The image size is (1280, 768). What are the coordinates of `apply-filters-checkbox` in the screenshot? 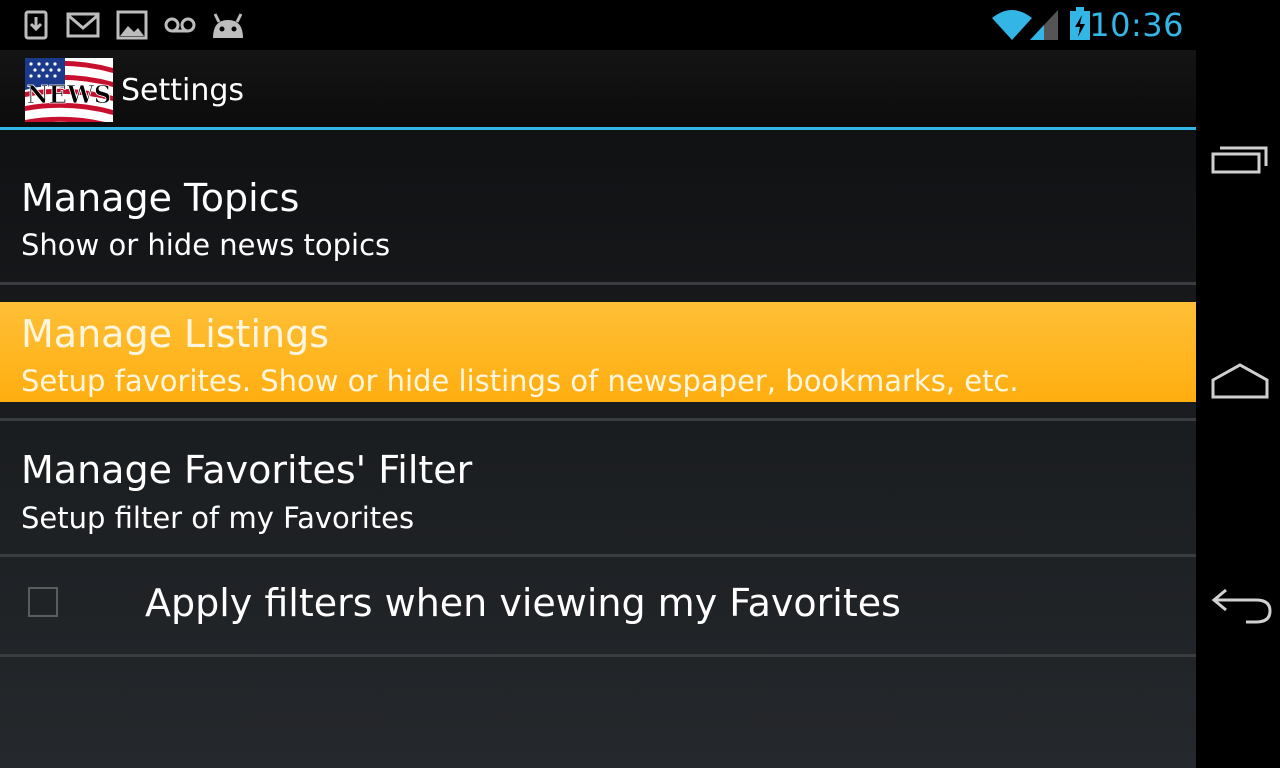 It's located at (43, 602).